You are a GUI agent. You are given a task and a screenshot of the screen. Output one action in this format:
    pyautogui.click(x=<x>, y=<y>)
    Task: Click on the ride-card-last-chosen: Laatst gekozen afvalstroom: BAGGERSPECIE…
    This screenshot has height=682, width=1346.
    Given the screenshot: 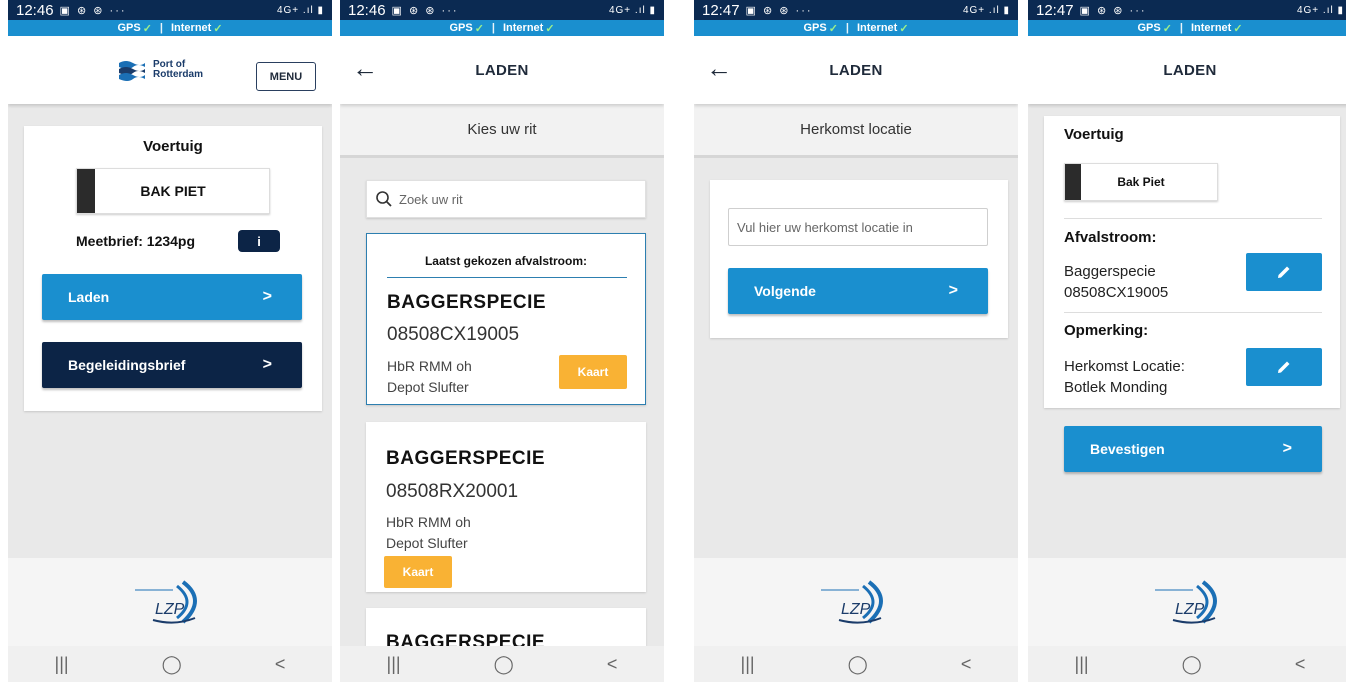 What is the action you would take?
    pyautogui.click(x=506, y=319)
    